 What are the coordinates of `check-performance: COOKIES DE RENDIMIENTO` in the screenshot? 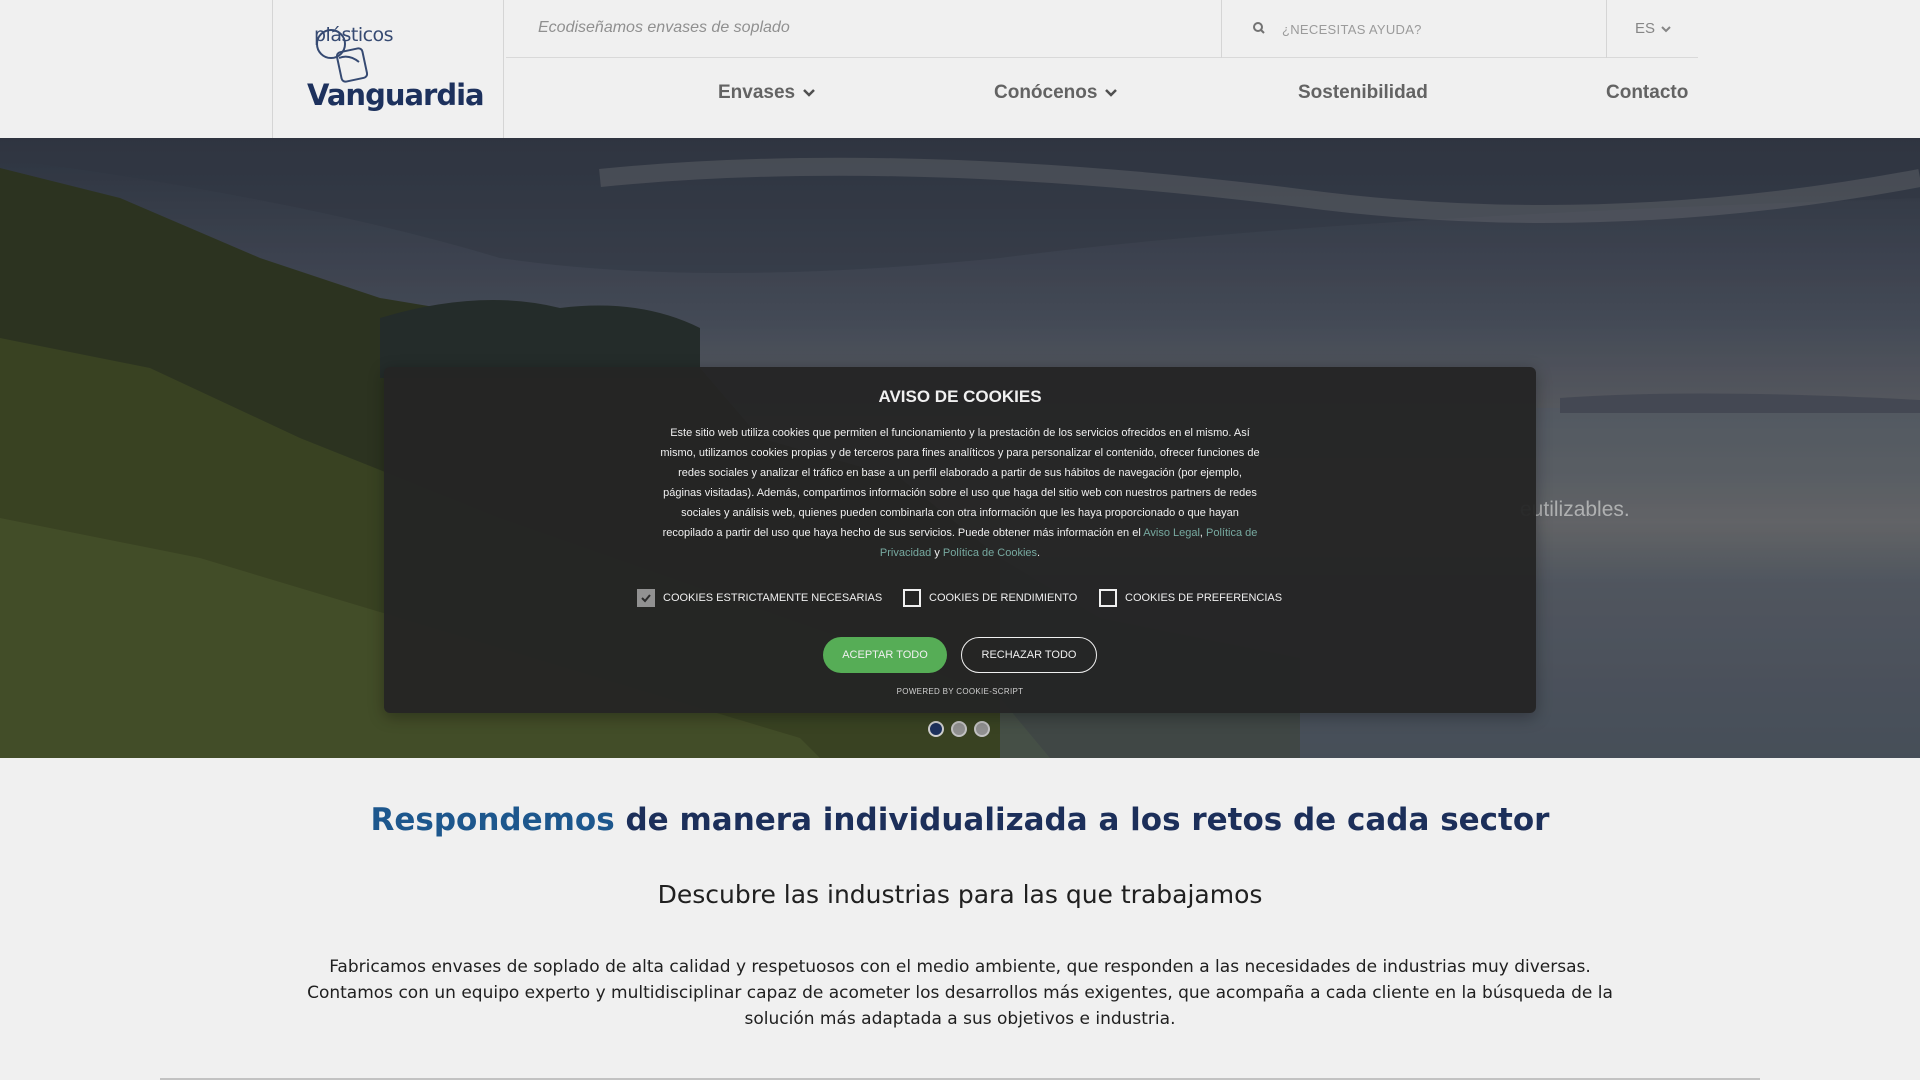 It's located at (990, 598).